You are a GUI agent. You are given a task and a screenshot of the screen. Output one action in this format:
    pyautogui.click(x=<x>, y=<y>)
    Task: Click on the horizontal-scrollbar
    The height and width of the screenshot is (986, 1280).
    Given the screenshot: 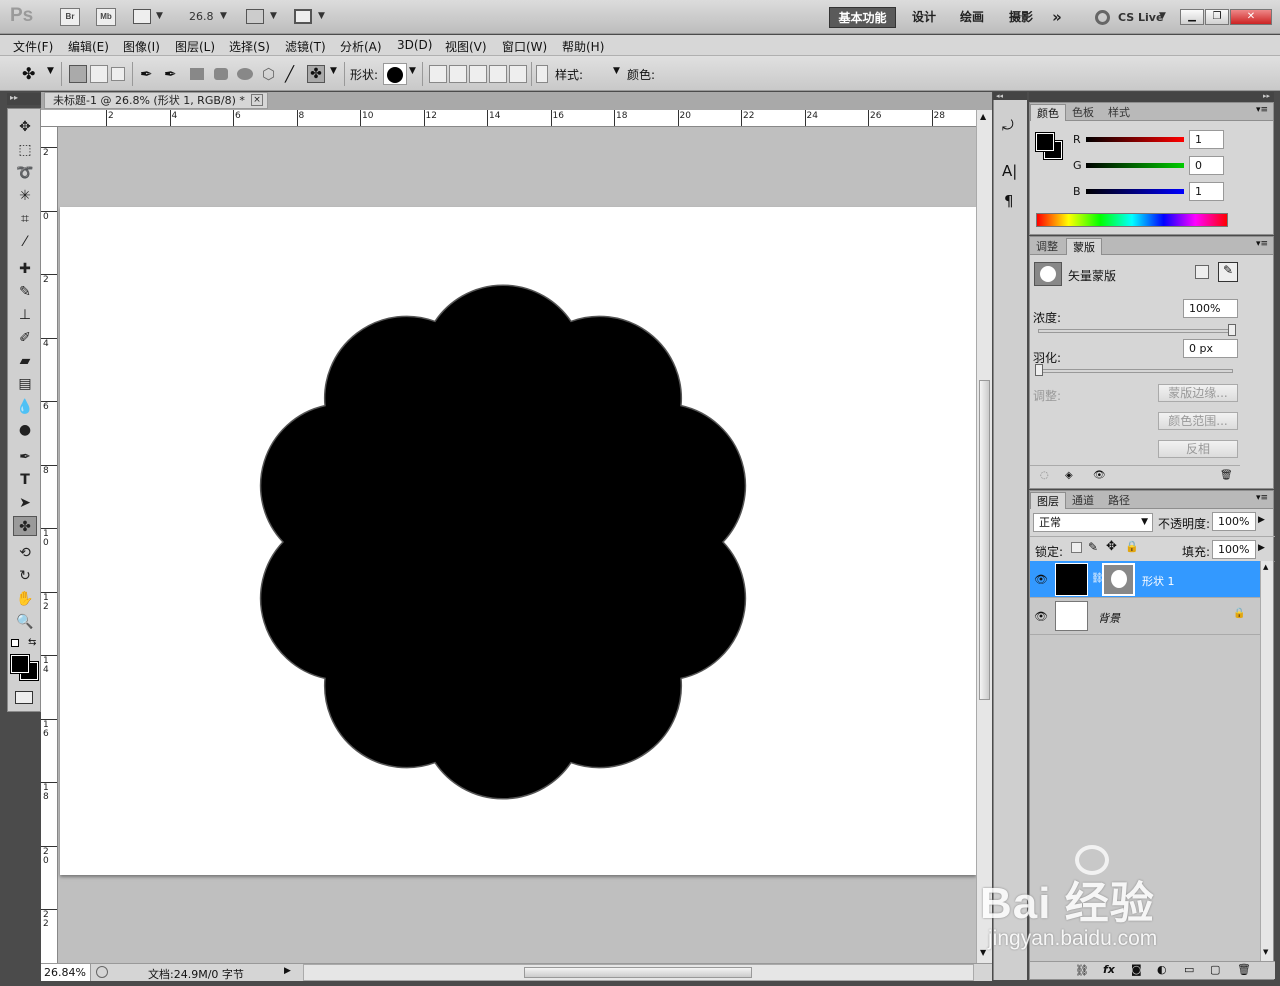 What is the action you would take?
    pyautogui.click(x=638, y=972)
    